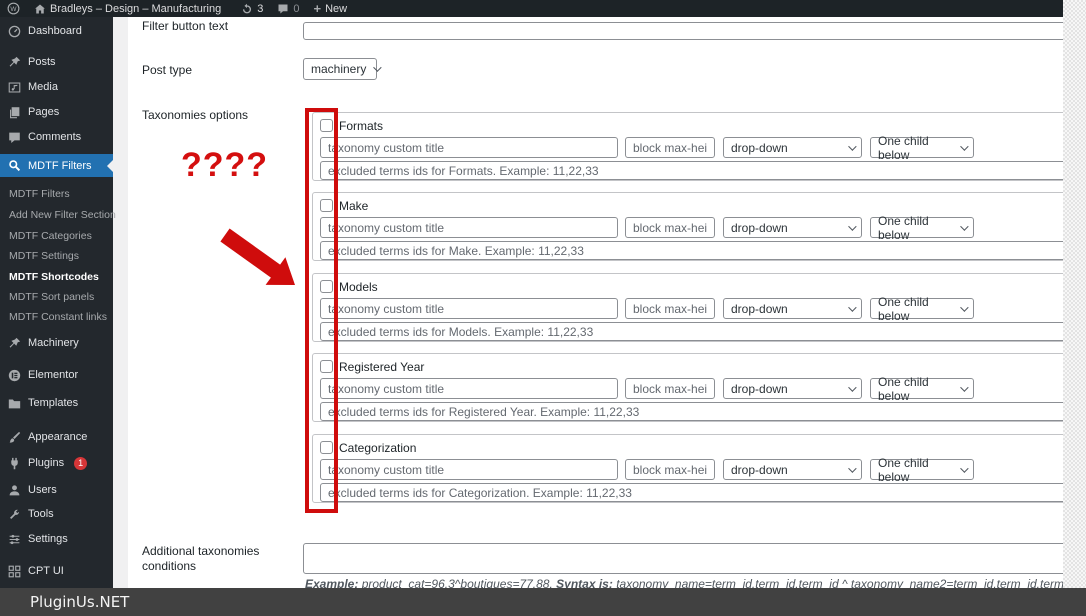  I want to click on submenu-label: MDTF Shortcodes, so click(54, 277).